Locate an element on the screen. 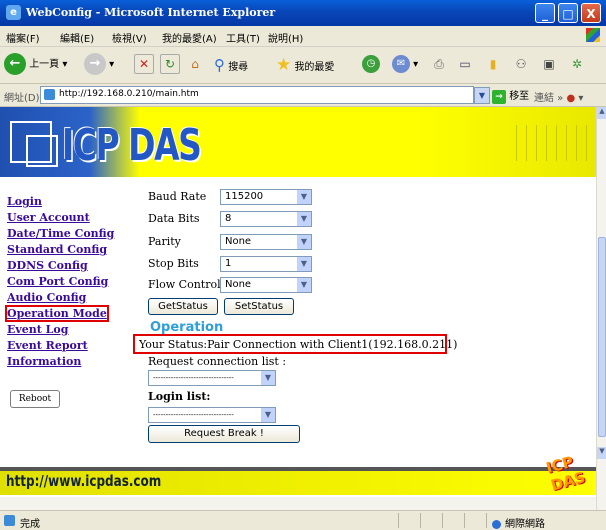 The image size is (606, 530). print-button: ⎙ is located at coordinates (439, 65).